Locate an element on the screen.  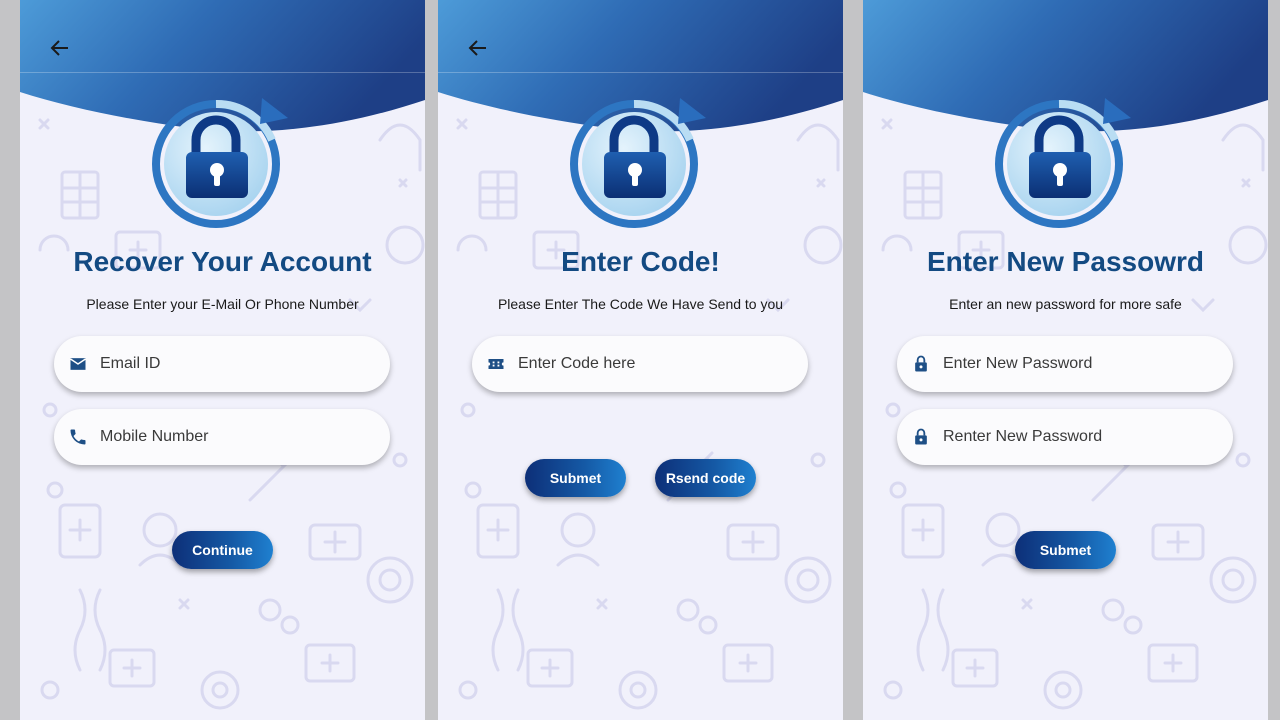
ticket-icon is located at coordinates (496, 364).